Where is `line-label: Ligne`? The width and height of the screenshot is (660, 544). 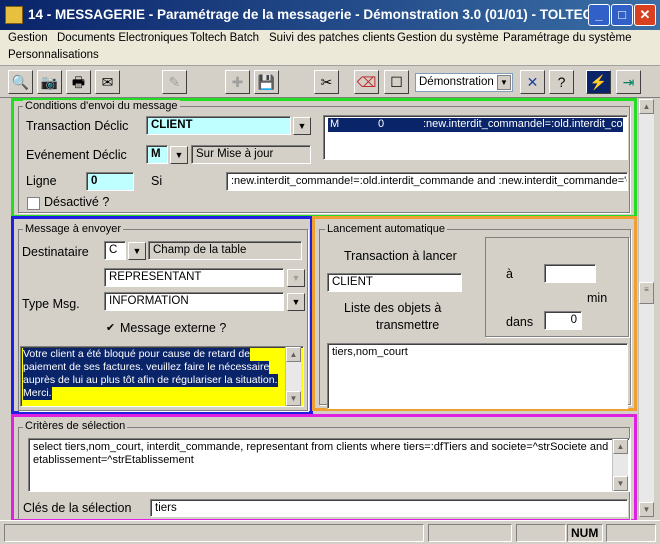 line-label: Ligne is located at coordinates (41, 181).